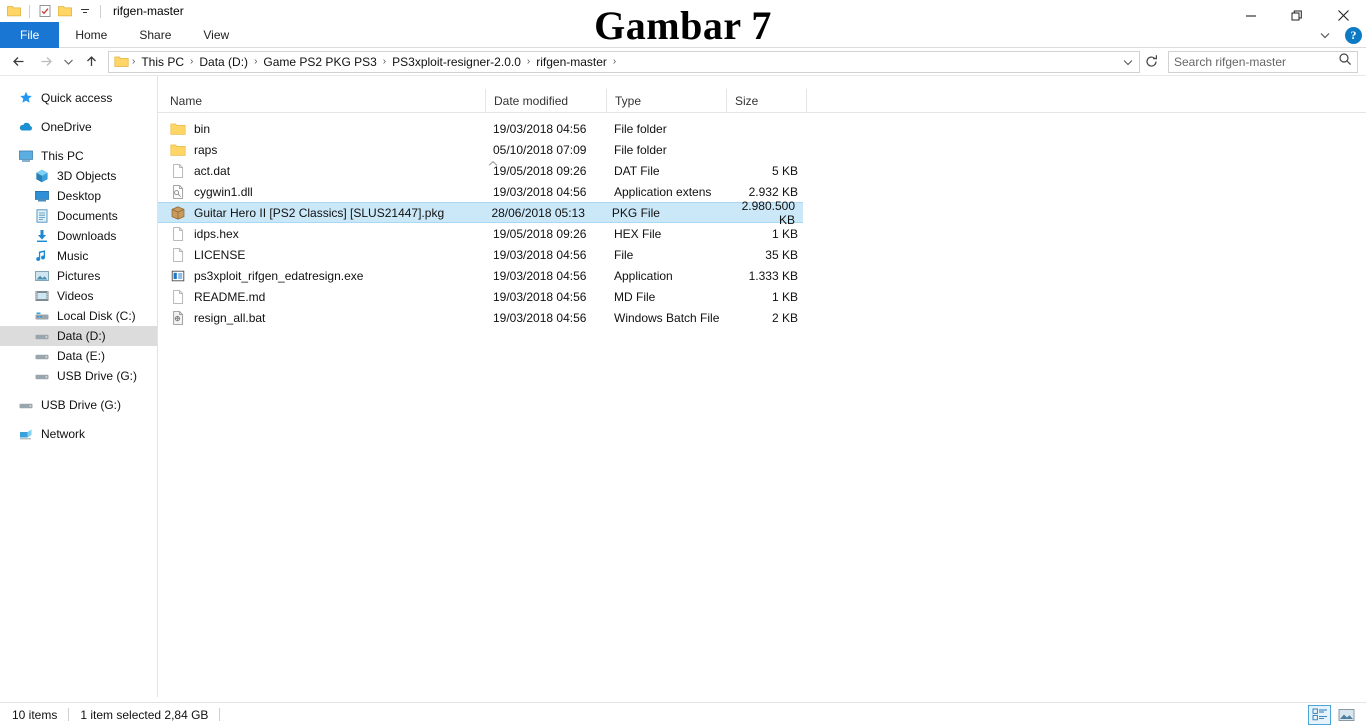 This screenshot has height=726, width=1366. Describe the element at coordinates (1345, 61) in the screenshot. I see `search-icon` at that location.